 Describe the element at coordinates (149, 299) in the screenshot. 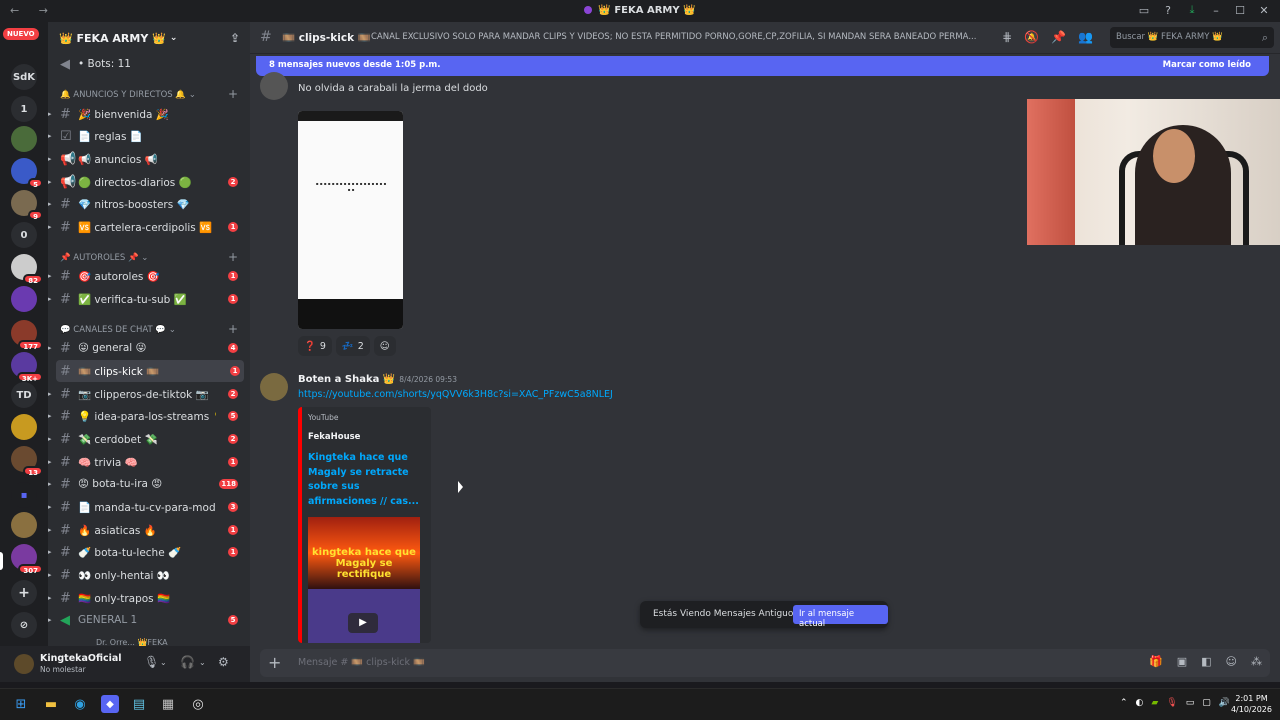

I see `channel-verifica: ▸ # ✅ verifica-tu-sub ✅ 1` at that location.